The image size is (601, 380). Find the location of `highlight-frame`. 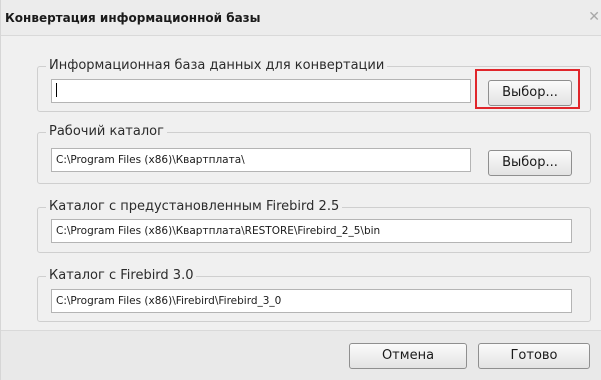

highlight-frame is located at coordinates (527, 89).